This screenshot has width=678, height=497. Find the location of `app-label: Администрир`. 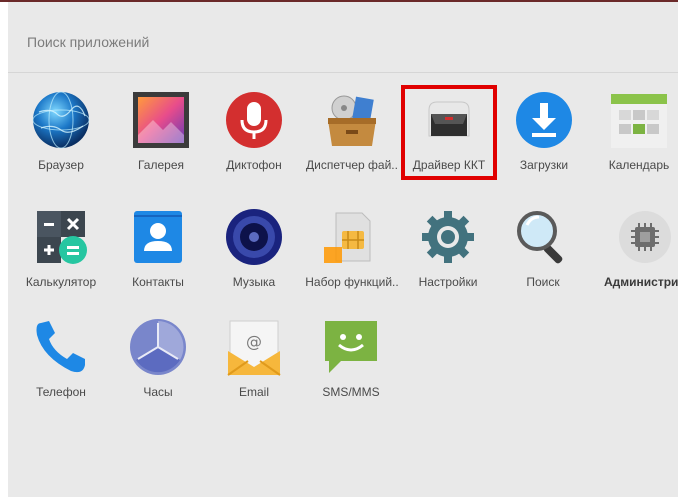

app-label: Администрир is located at coordinates (641, 282).